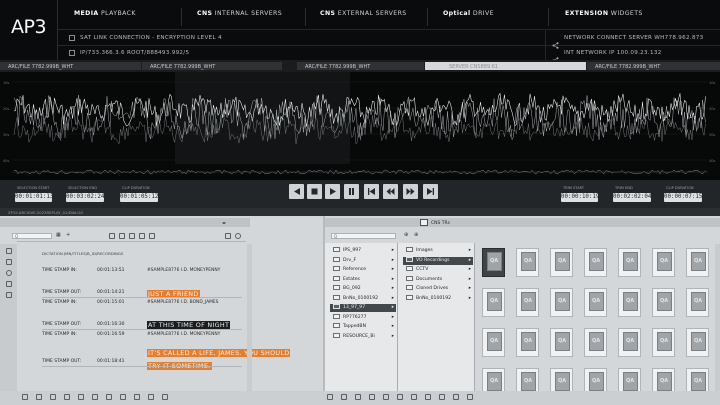  I want to click on tab-server-cns: SERVER CNS889.61, so click(505, 66).